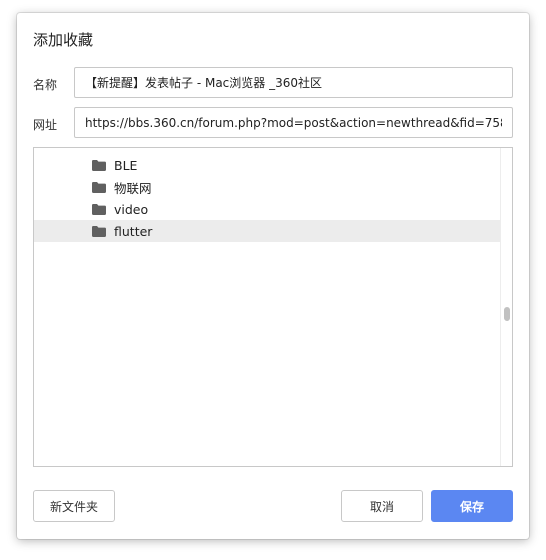 The width and height of the screenshot is (546, 560). I want to click on new-folder-button: 新文件夹, so click(74, 506).